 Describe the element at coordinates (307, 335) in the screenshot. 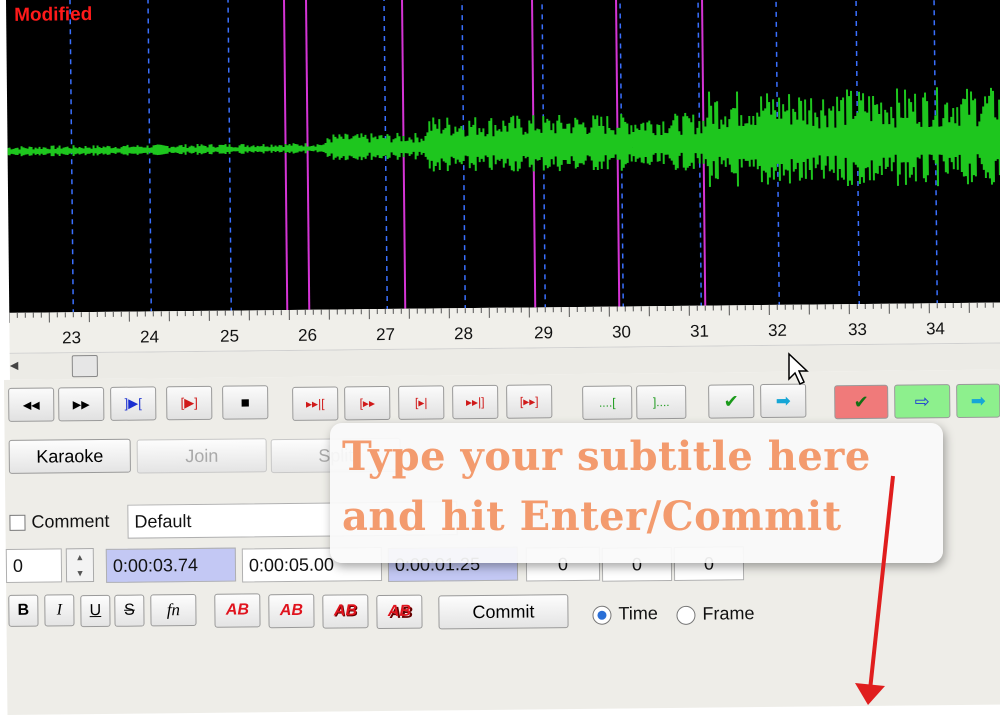

I see `tick-label: 26` at that location.